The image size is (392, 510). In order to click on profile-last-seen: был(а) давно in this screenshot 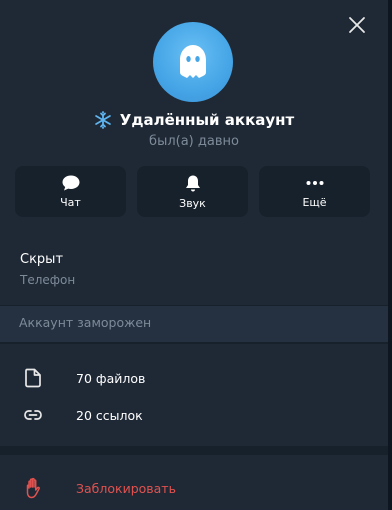, I will do `click(194, 141)`.